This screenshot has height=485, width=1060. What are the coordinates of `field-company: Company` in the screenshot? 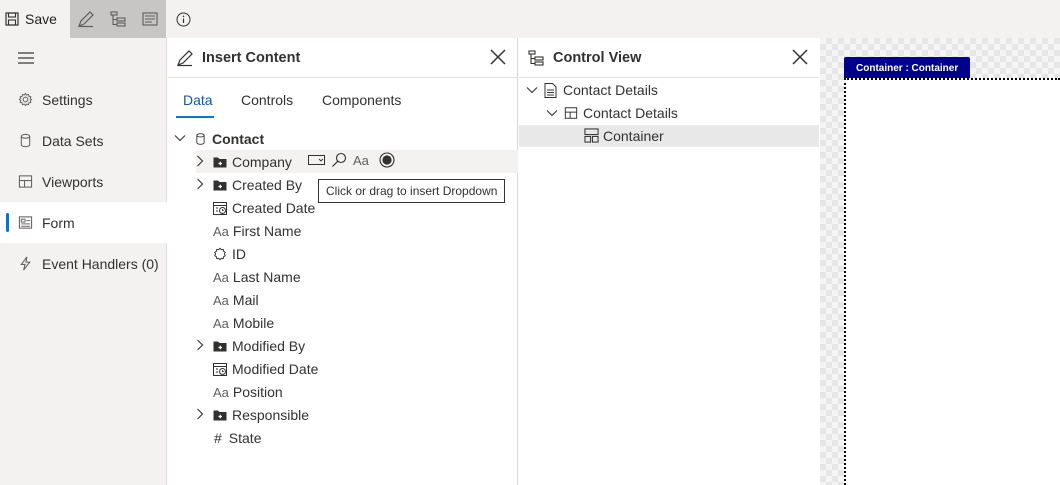 It's located at (252, 162).